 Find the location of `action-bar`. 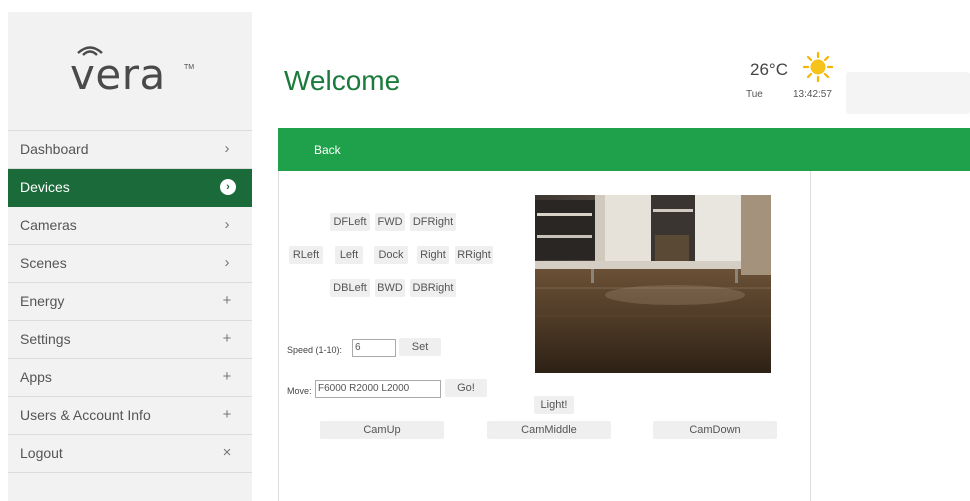

action-bar is located at coordinates (624, 149).